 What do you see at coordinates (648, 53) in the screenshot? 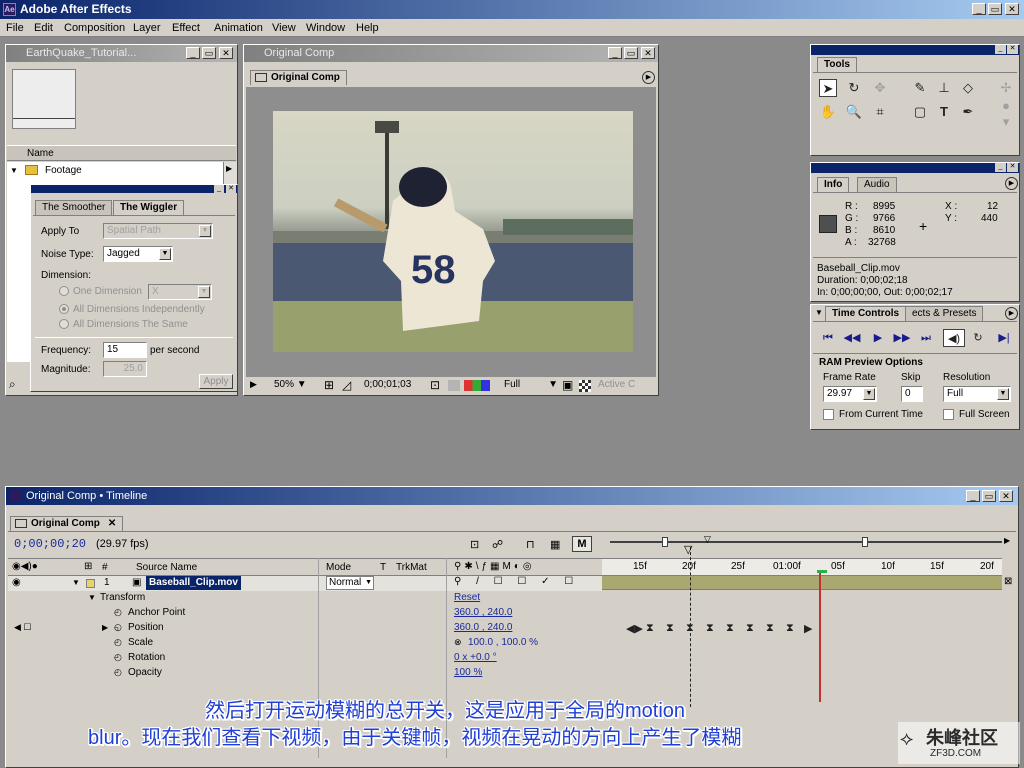
I see `comp-close-button: ✕` at bounding box center [648, 53].